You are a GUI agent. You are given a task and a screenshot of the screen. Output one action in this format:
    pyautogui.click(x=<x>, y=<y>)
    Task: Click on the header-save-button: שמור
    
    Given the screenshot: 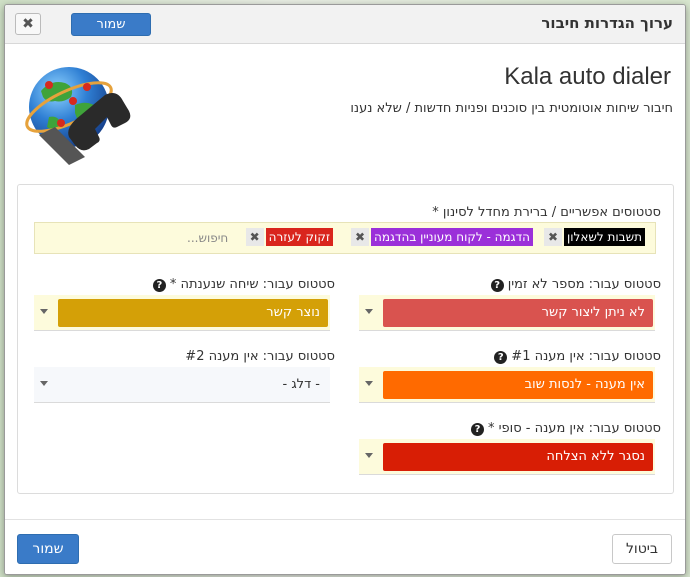 What is the action you would take?
    pyautogui.click(x=111, y=24)
    